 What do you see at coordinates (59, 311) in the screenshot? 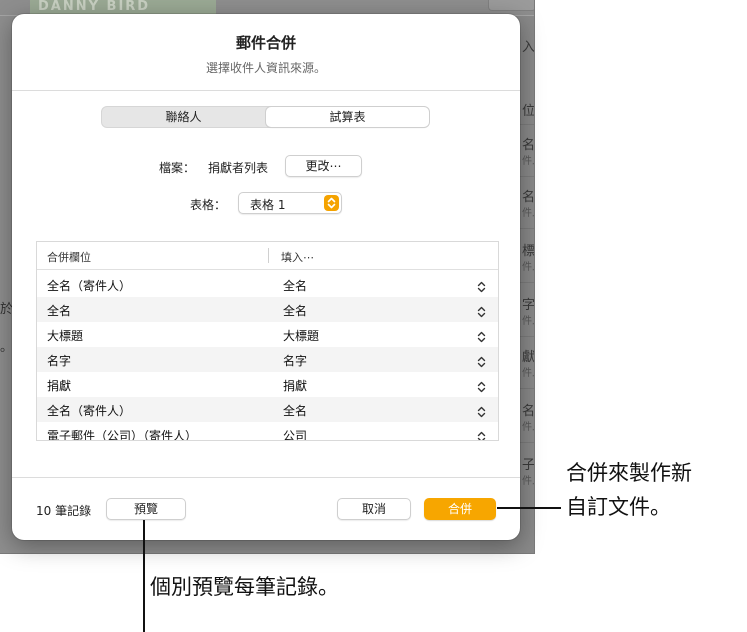
I see `row-field: 全名` at bounding box center [59, 311].